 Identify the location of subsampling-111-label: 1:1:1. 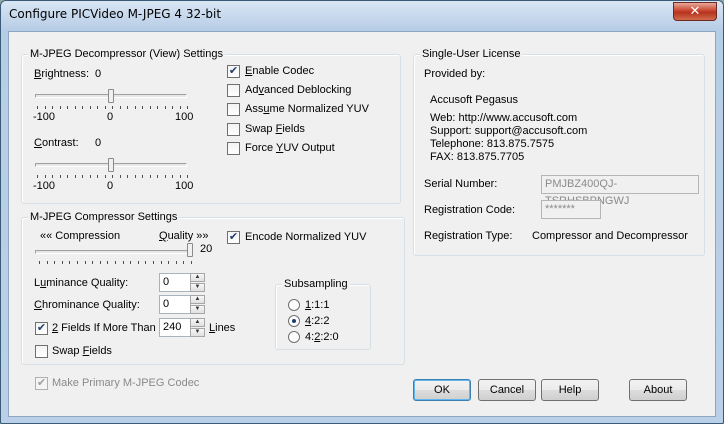
(317, 305).